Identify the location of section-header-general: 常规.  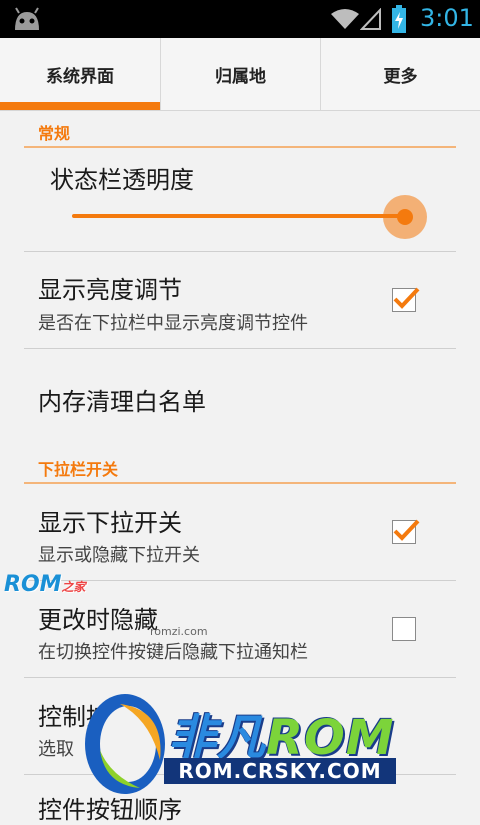
(54, 133).